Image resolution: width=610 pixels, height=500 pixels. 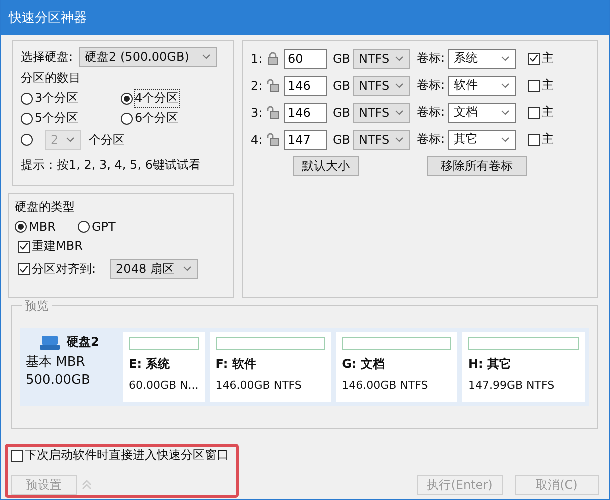 I want to click on volume-name: H: 其它, so click(x=490, y=364).